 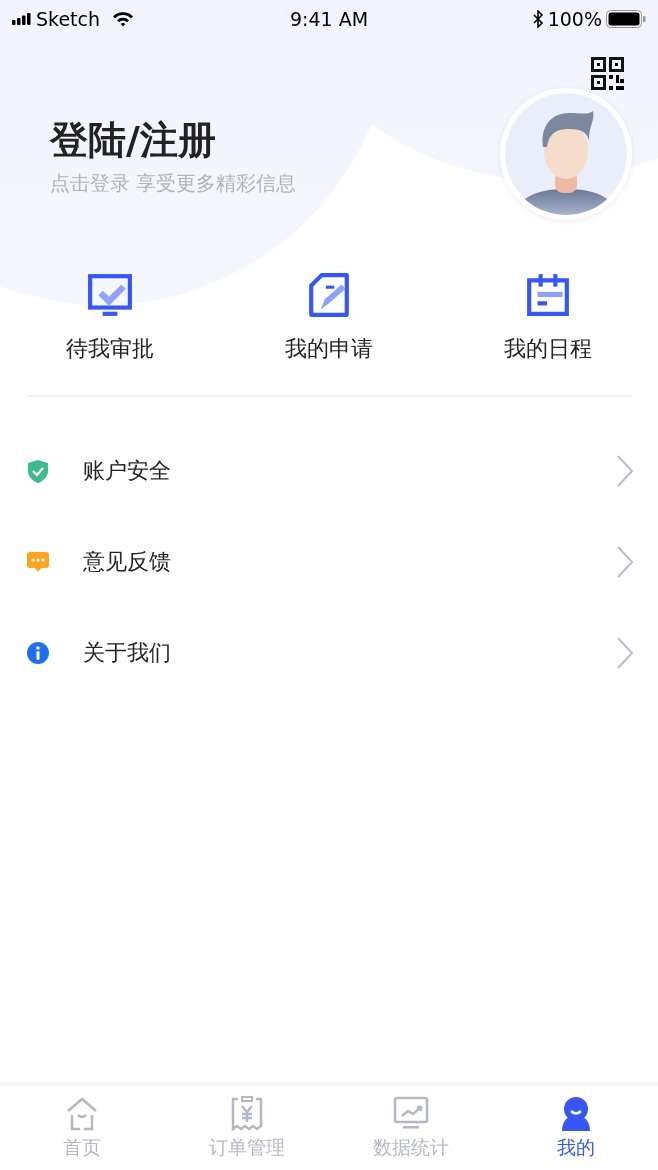 I want to click on my-schedule-shortcut: 我的日程, so click(x=548, y=318).